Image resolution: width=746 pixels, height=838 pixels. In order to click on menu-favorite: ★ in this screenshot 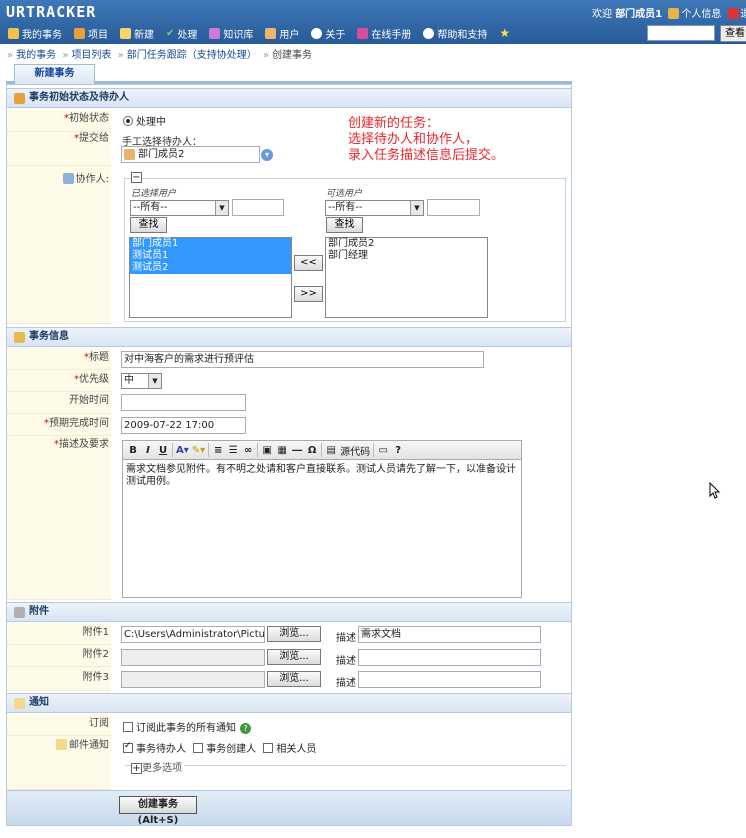, I will do `click(502, 33)`.